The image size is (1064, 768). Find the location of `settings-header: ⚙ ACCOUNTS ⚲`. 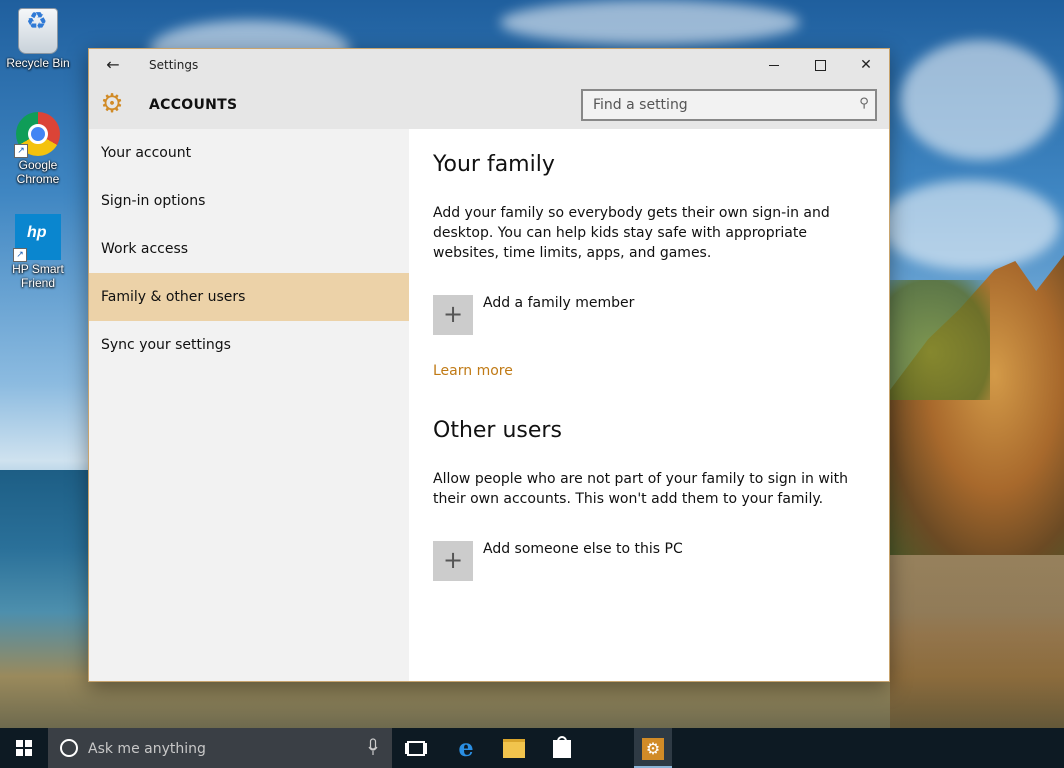

settings-header: ⚙ ACCOUNTS ⚲ is located at coordinates (489, 105).